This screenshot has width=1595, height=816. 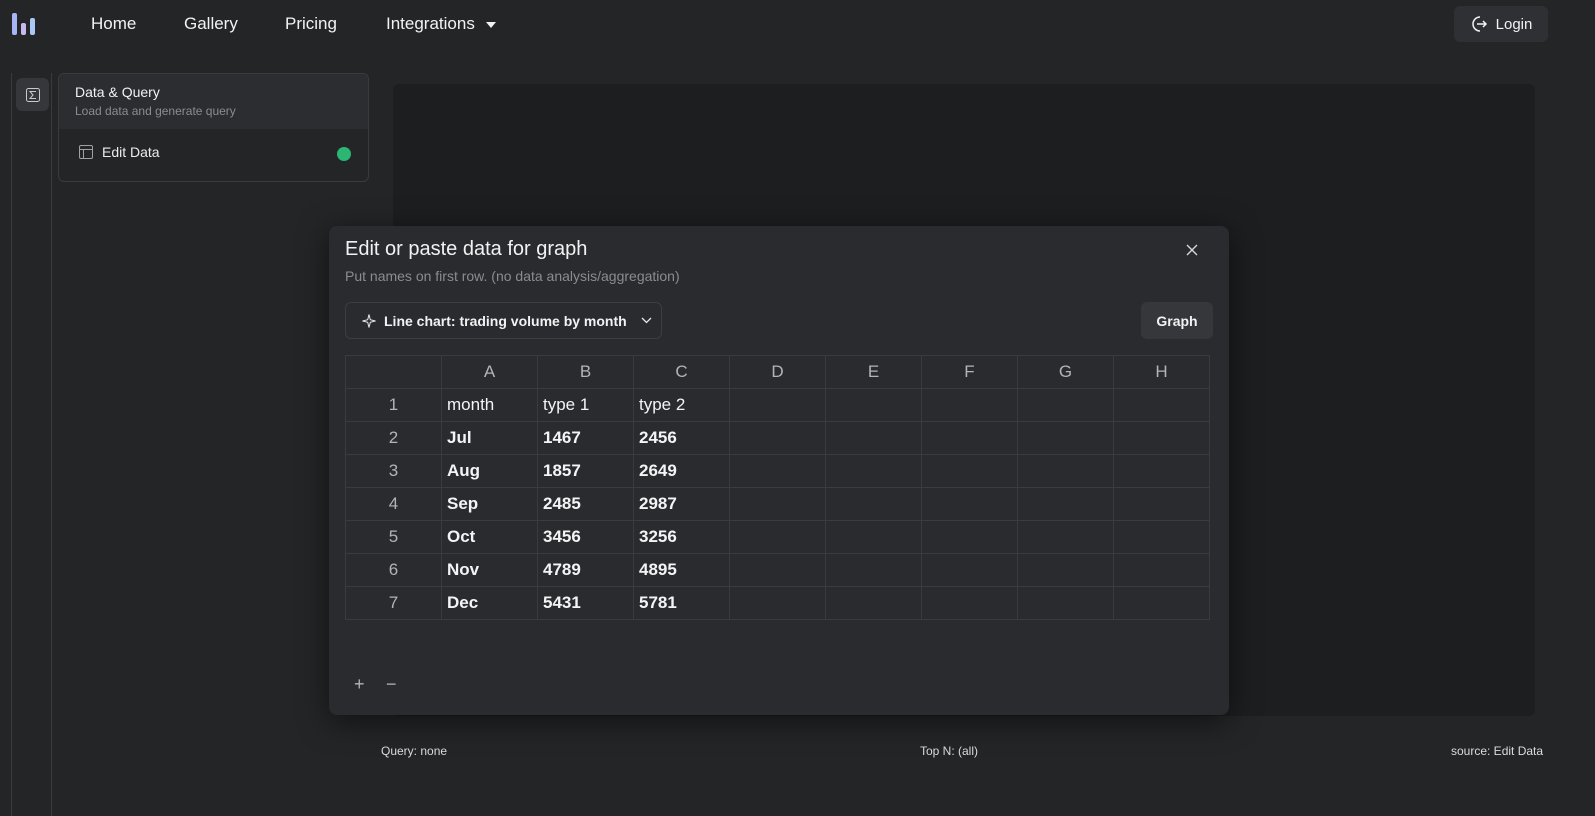 What do you see at coordinates (681, 504) in the screenshot?
I see `grid-cell: 2987` at bounding box center [681, 504].